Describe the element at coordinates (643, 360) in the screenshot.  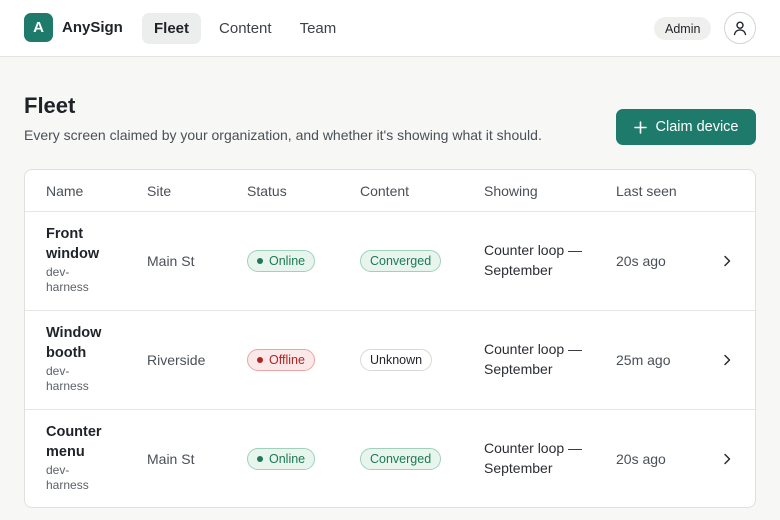
I see `last-seen: 25m ago` at that location.